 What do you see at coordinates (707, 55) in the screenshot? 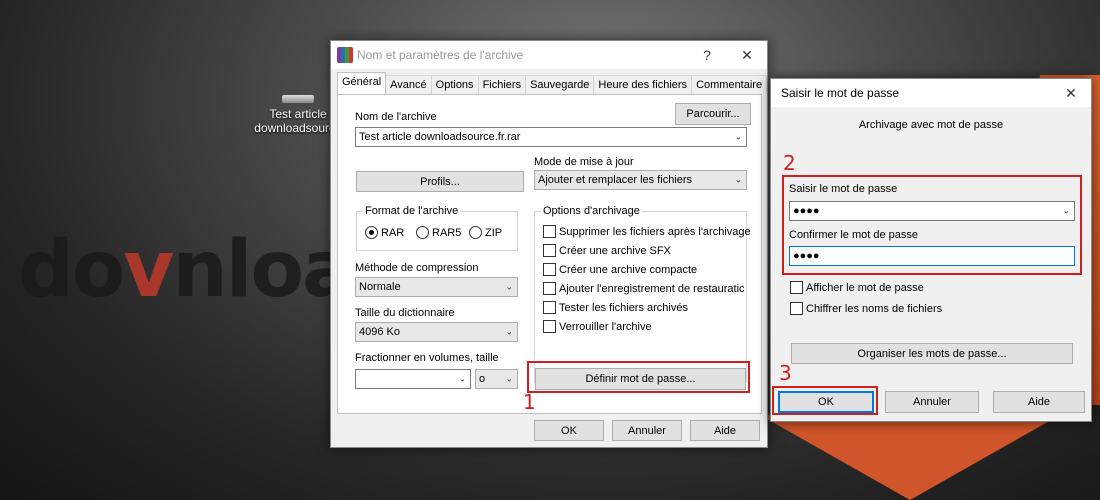
I see `help-title-button: ?` at bounding box center [707, 55].